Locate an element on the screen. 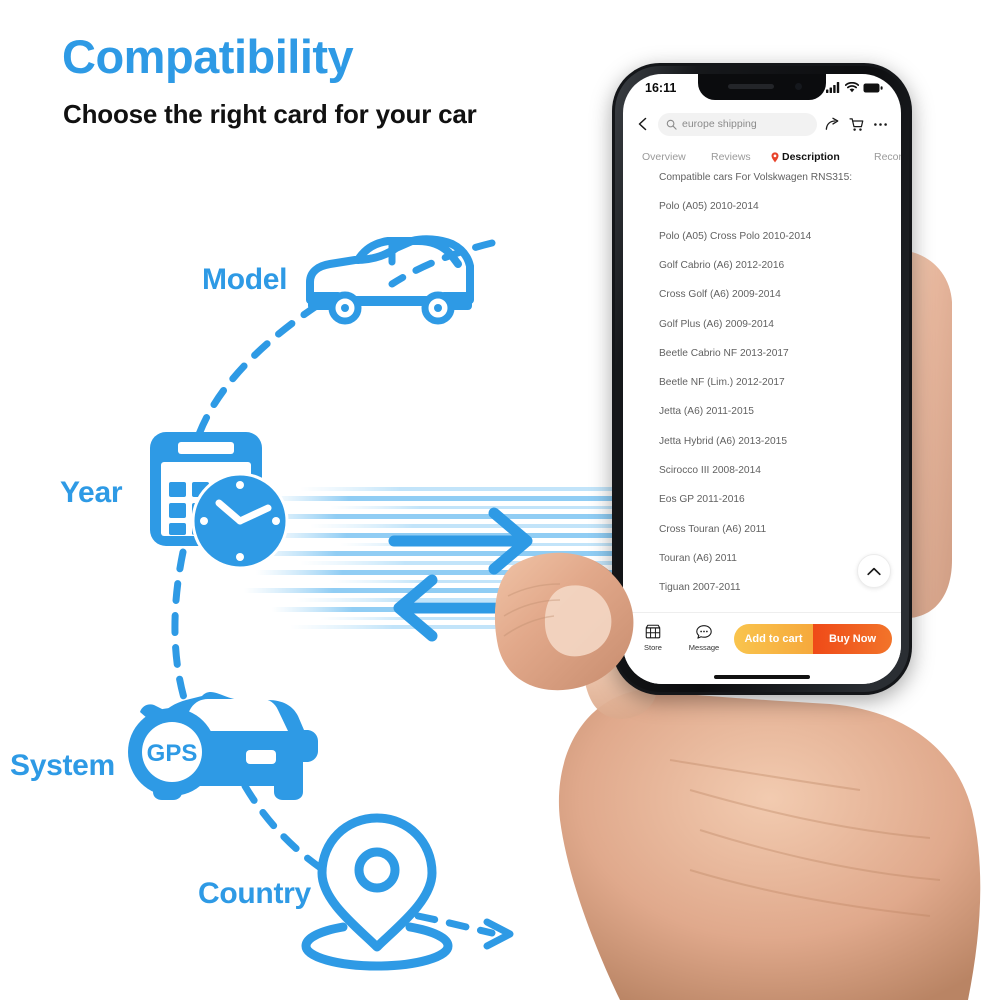  list-item: Tiguan 2007-2011 is located at coordinates (700, 588).